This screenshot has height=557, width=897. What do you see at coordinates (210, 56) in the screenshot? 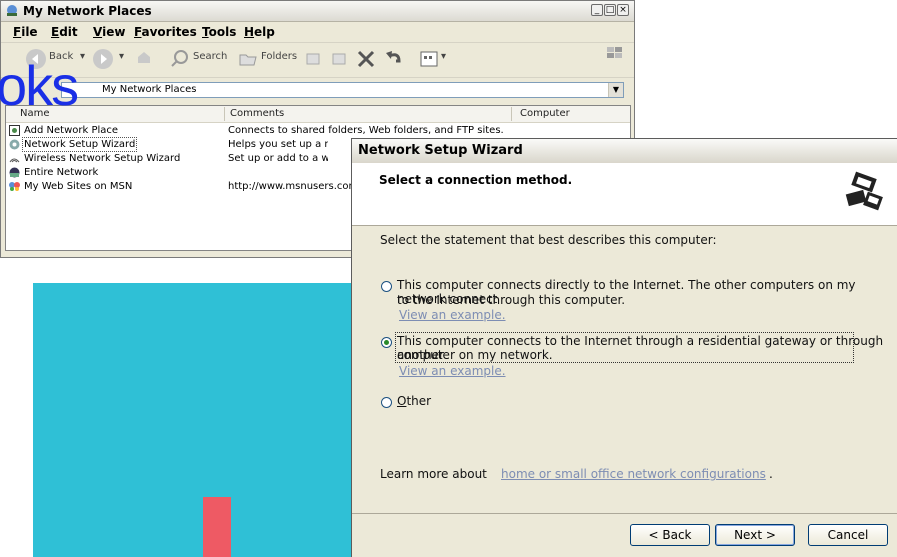
I see `search-button-label: Search` at bounding box center [210, 56].